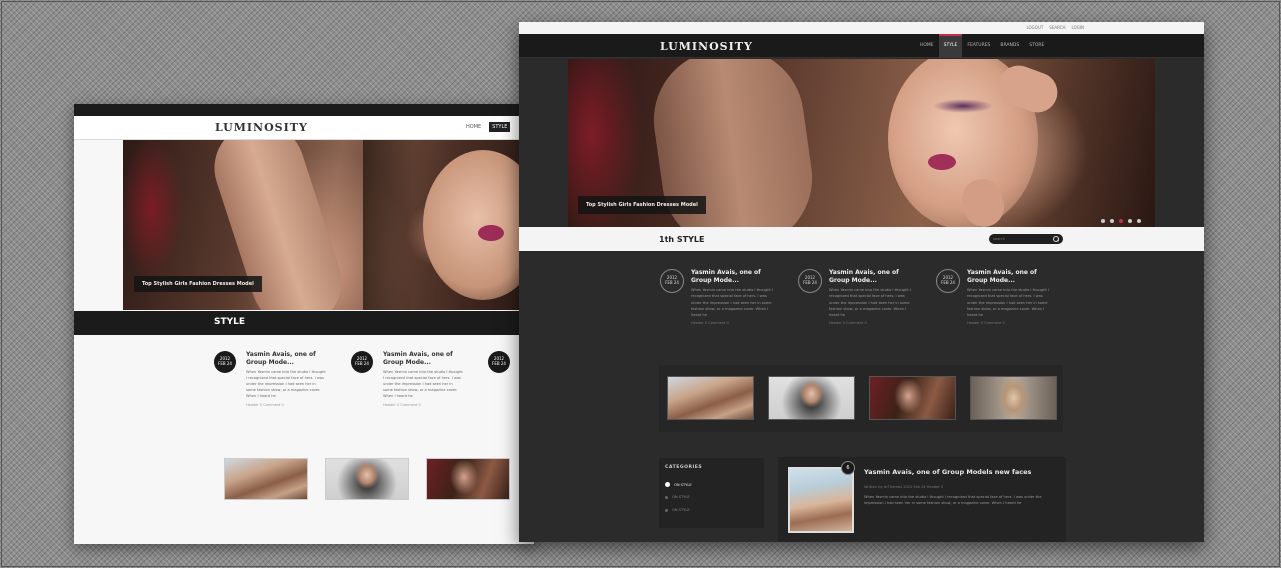 Image resolution: width=1281 pixels, height=568 pixels. Describe the element at coordinates (1009, 46) in the screenshot. I see `nav-brands: BRANDS` at that location.